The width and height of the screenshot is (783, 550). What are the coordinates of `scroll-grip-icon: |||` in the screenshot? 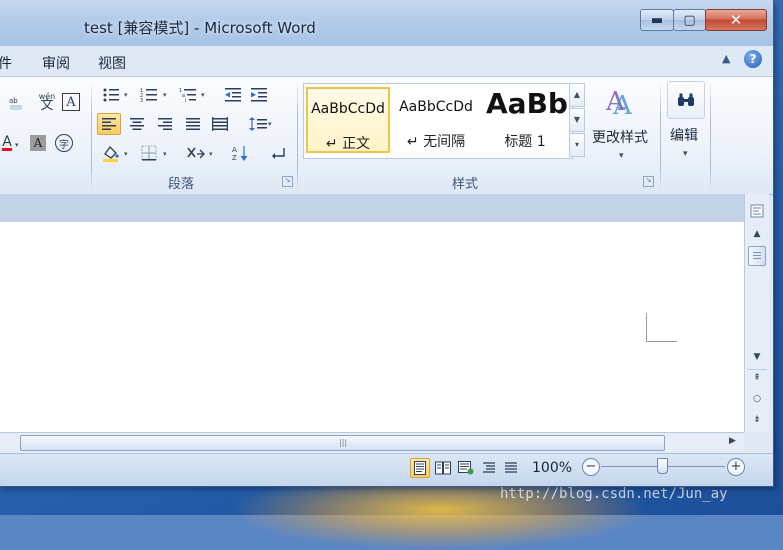 It's located at (343, 442).